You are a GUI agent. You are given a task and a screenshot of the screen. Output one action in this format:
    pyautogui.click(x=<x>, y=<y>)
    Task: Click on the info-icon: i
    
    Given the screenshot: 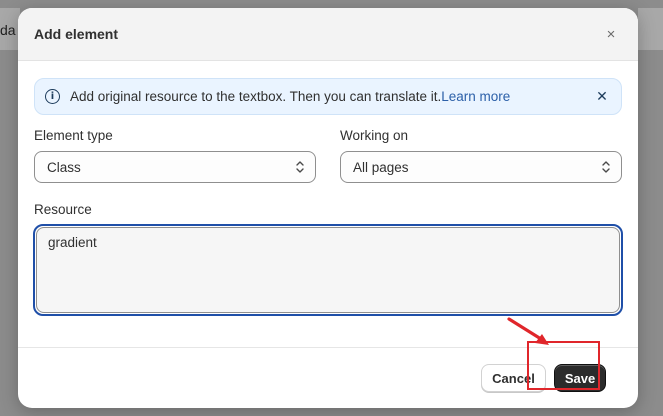 What is the action you would take?
    pyautogui.click(x=52, y=96)
    